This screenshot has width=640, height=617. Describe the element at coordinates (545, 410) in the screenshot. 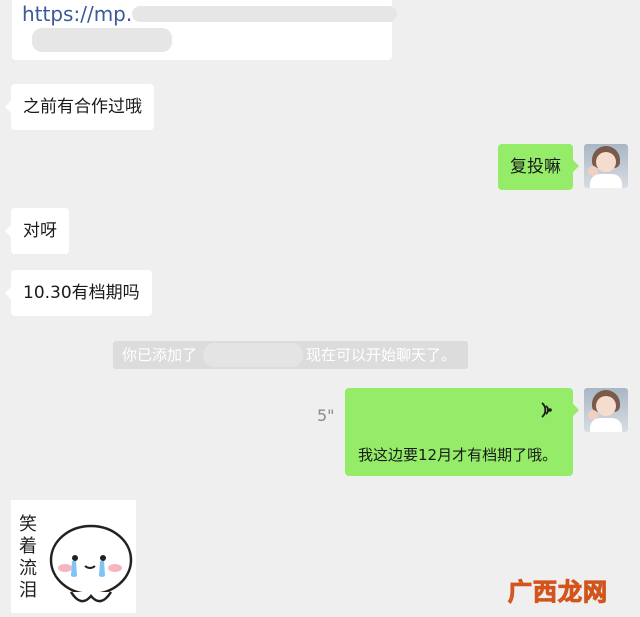

I see `voice-wave-icon` at that location.